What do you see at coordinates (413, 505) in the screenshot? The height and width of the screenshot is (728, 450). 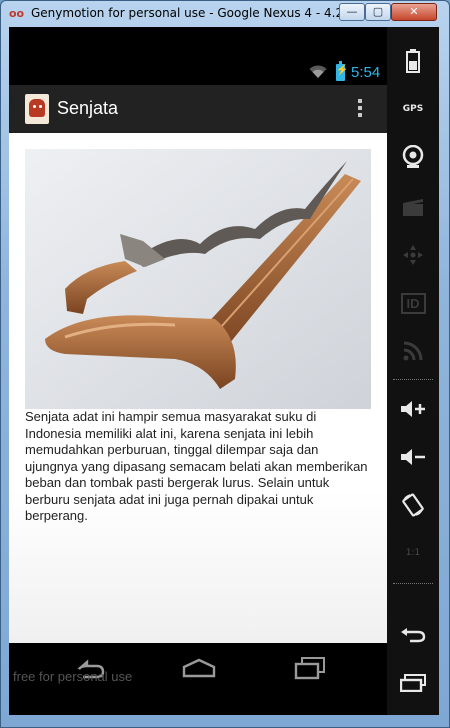 I see `rotate-icon` at bounding box center [413, 505].